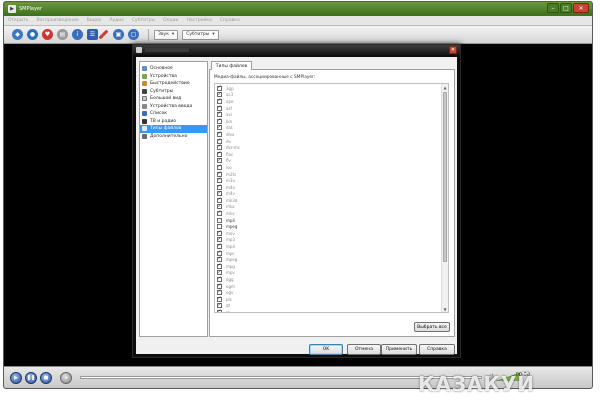 This screenshot has width=600, height=403. I want to click on list-scrollbar: ▲ ▼, so click(444, 198).